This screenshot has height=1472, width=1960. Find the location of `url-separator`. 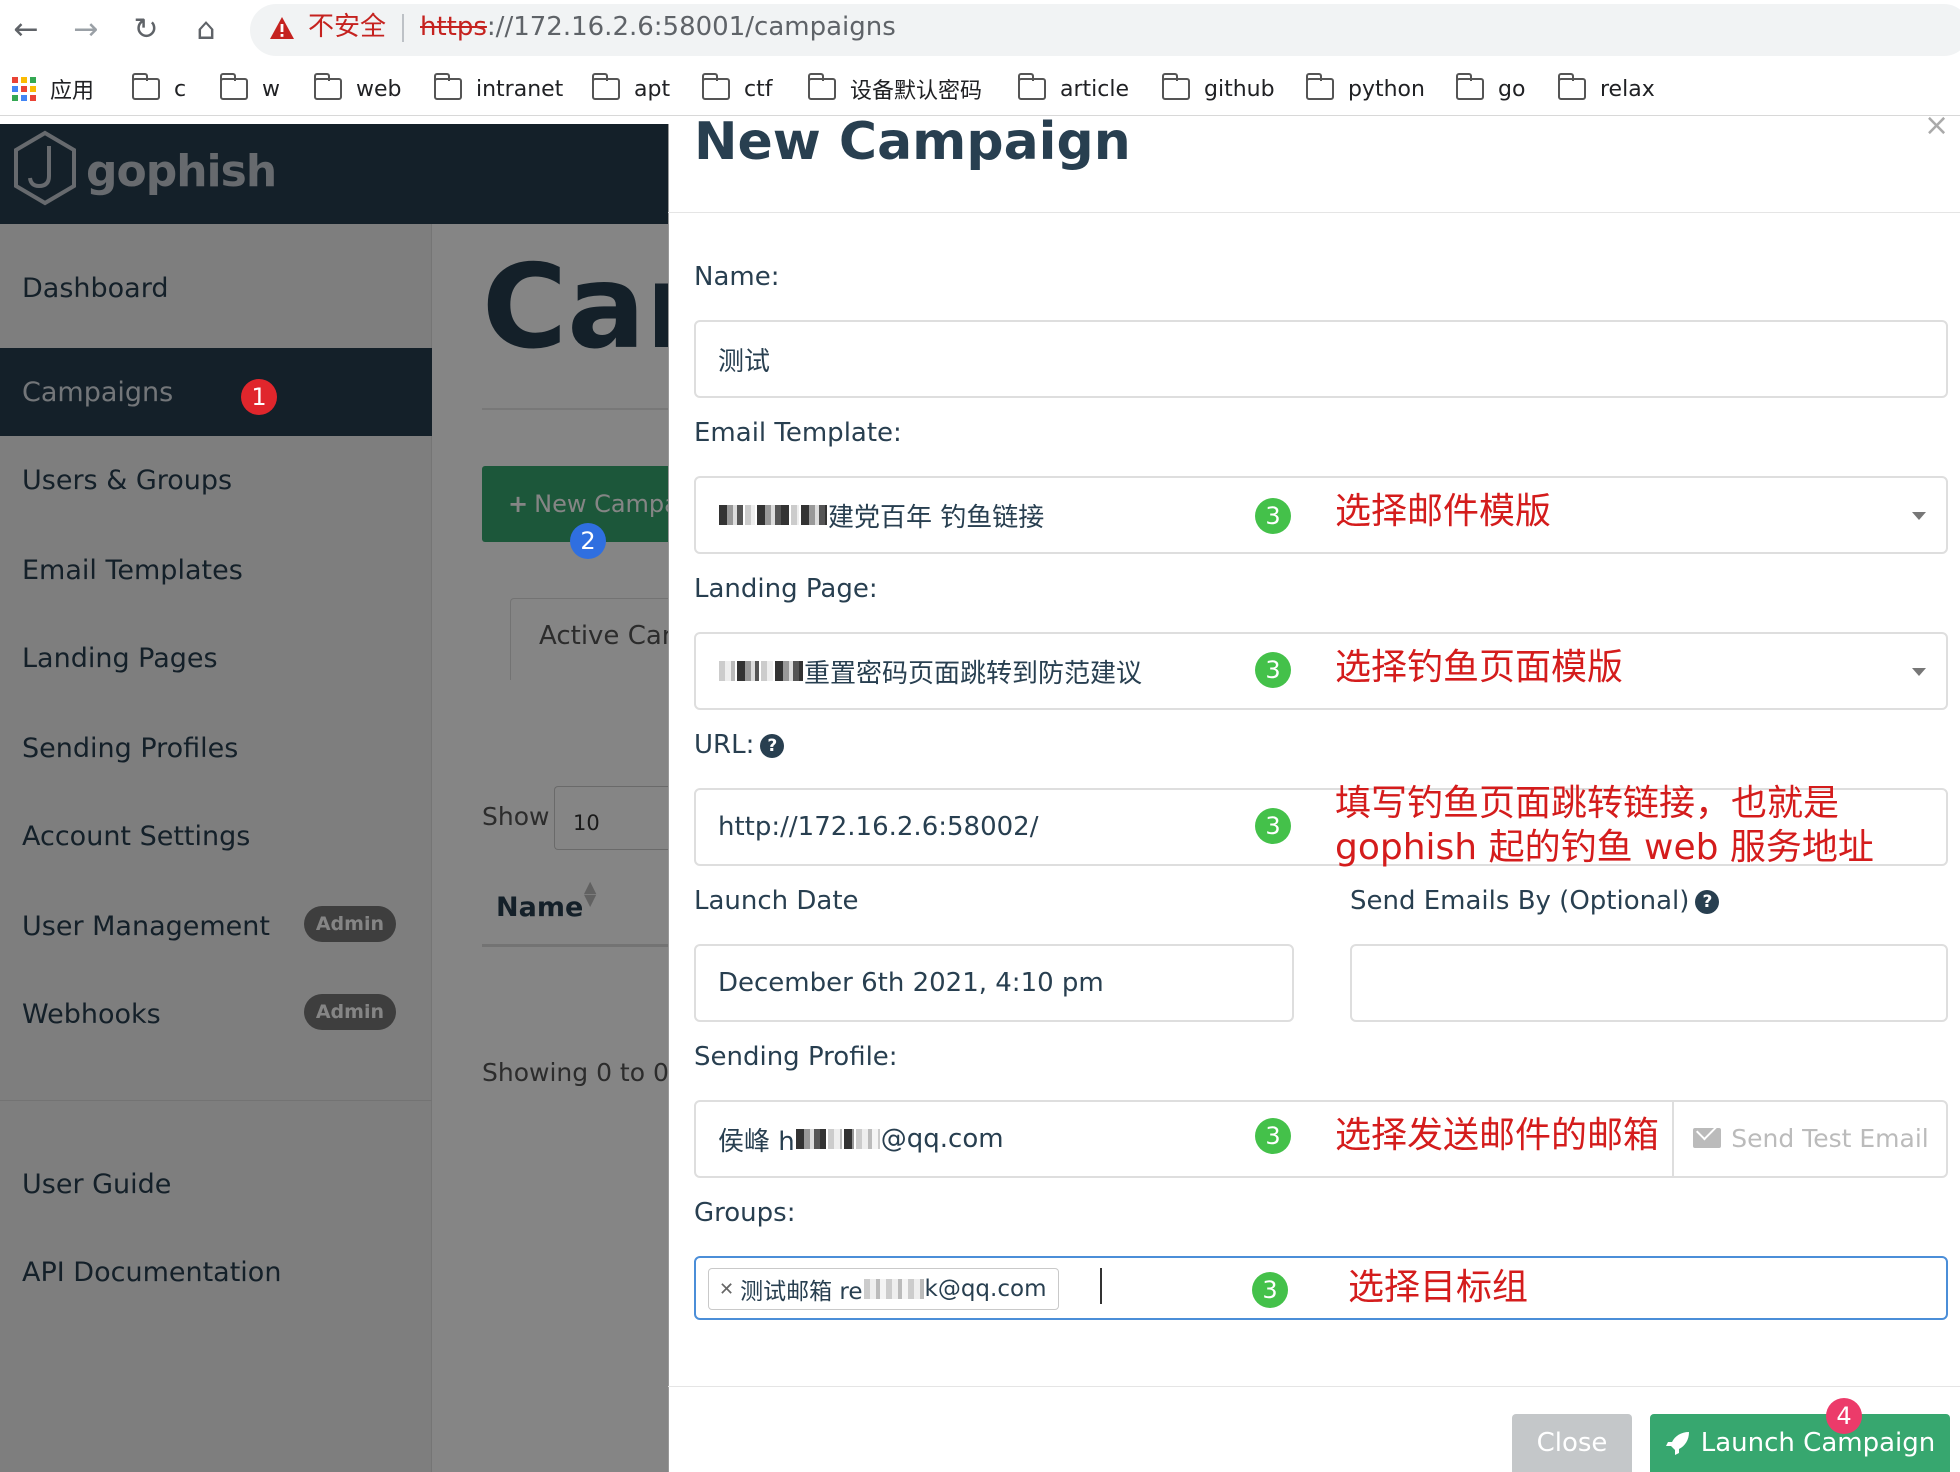

url-separator is located at coordinates (403, 28).